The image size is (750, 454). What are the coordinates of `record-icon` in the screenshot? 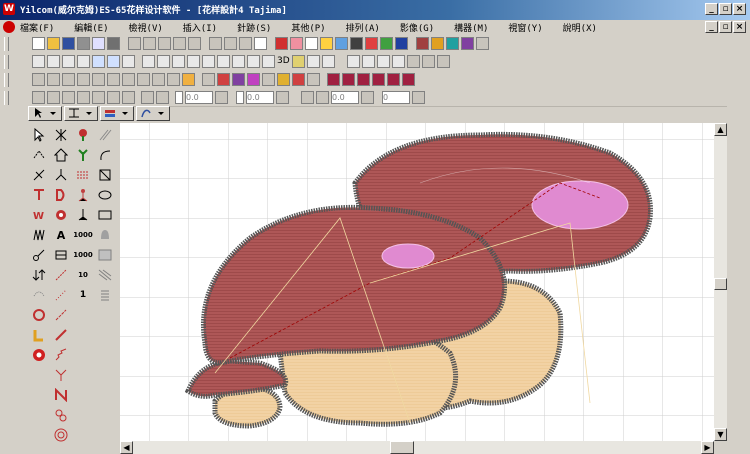 It's located at (39, 355).